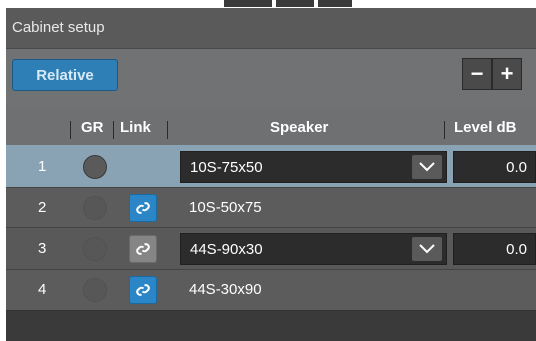  I want to click on speaker-value: 10S-75x50, so click(226, 167).